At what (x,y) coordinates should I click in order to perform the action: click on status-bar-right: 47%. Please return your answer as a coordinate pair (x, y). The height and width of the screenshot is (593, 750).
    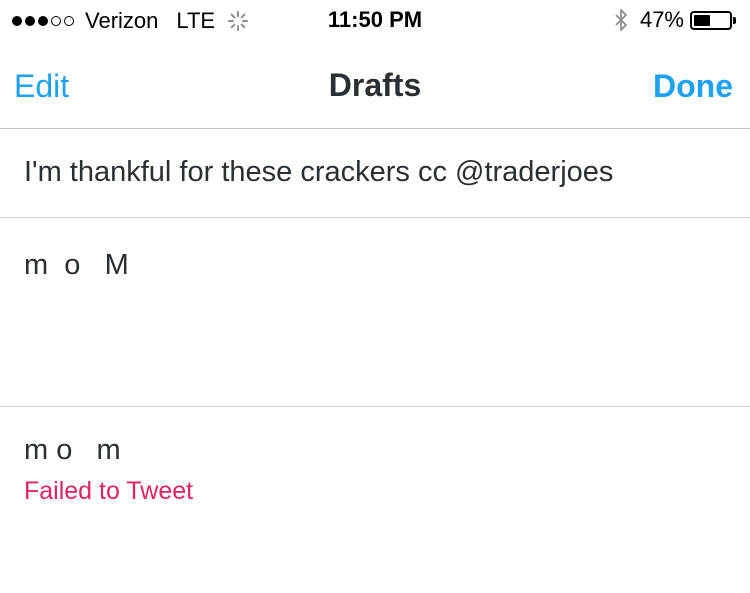
    Looking at the image, I should click on (675, 20).